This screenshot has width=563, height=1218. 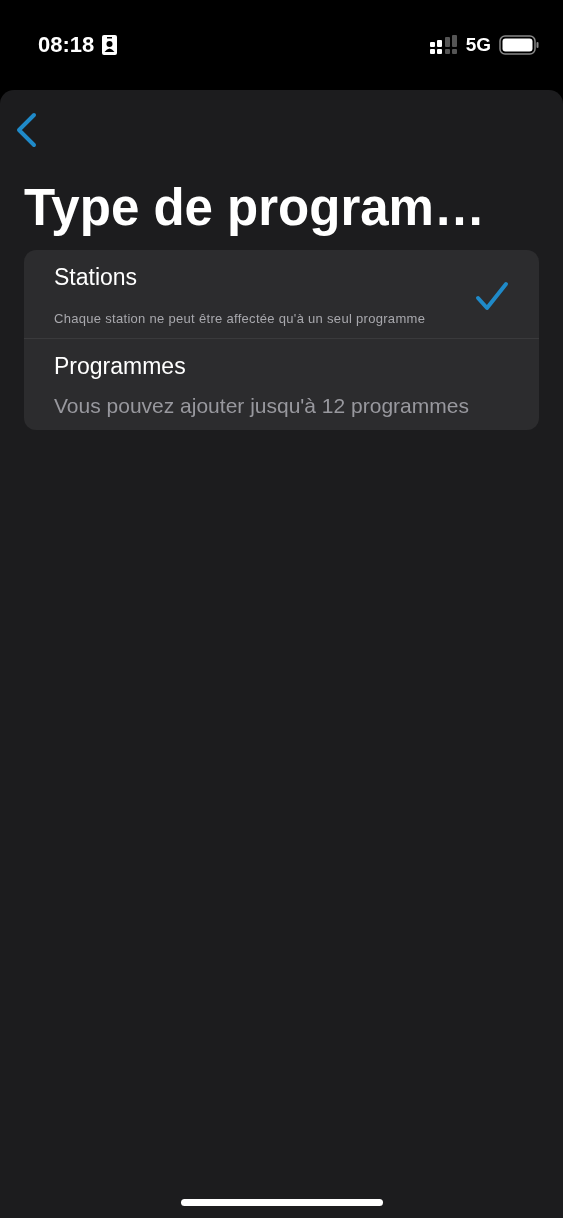 I want to click on signal-icon, so click(x=443, y=45).